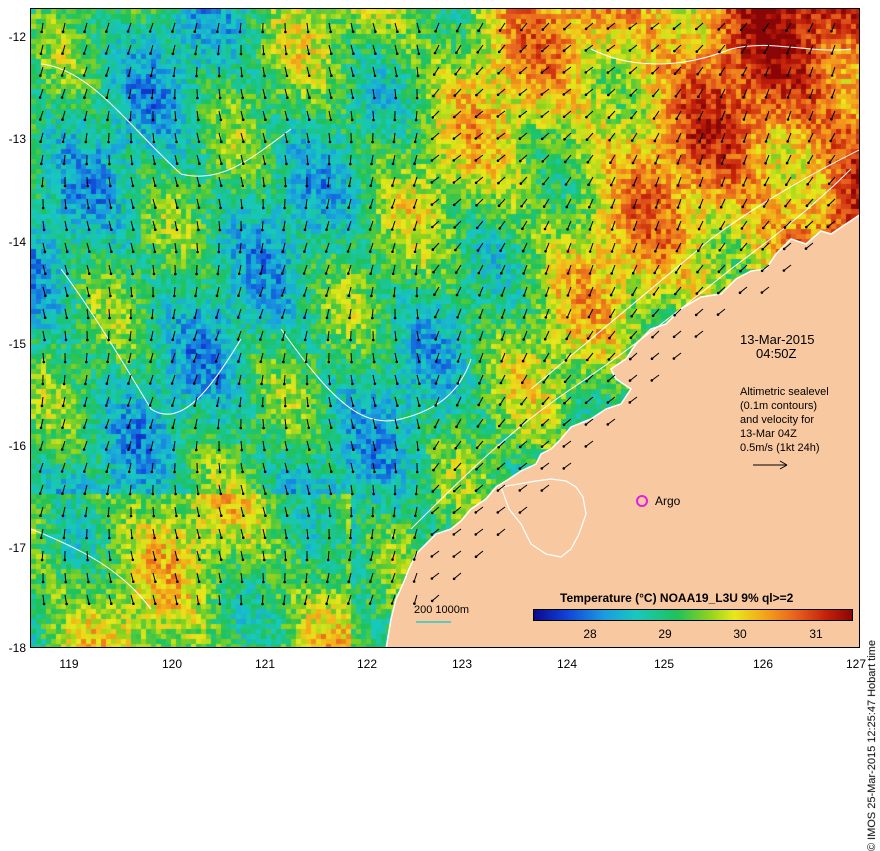  I want to click on lat-label: -15, so click(14, 344).